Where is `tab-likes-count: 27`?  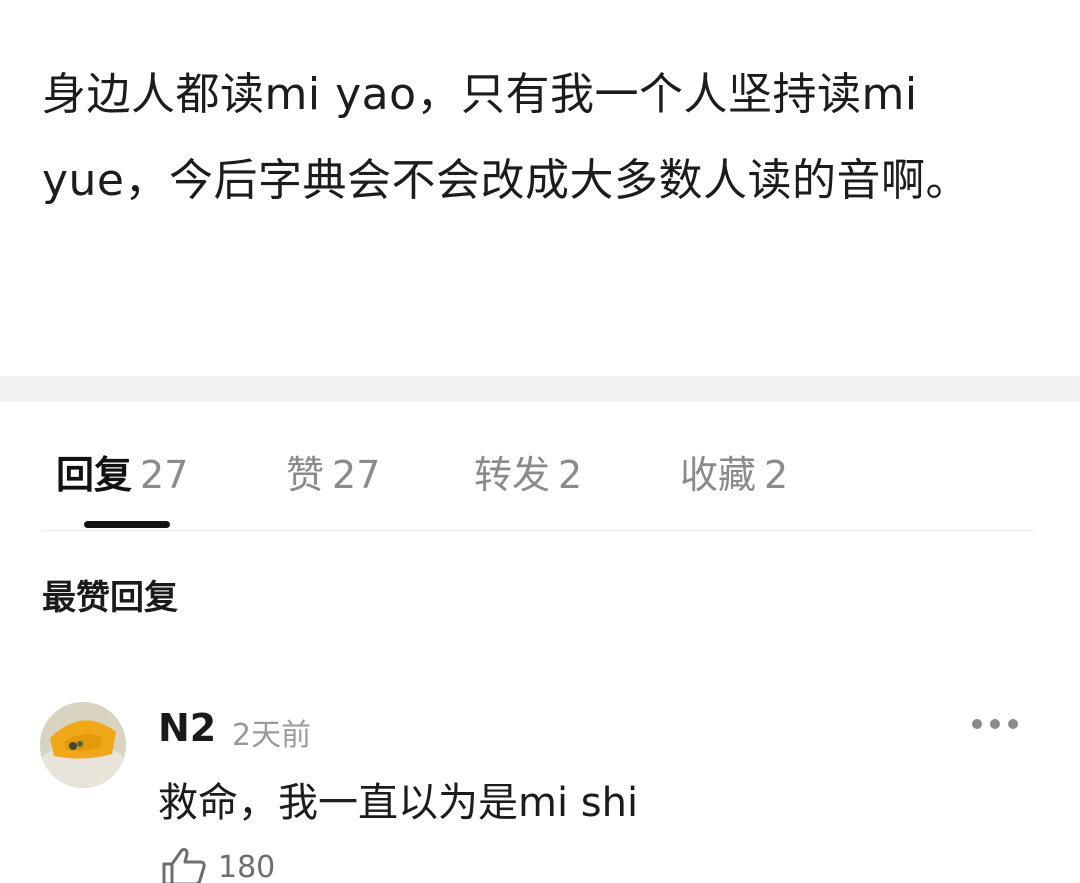 tab-likes-count: 27 is located at coordinates (356, 475).